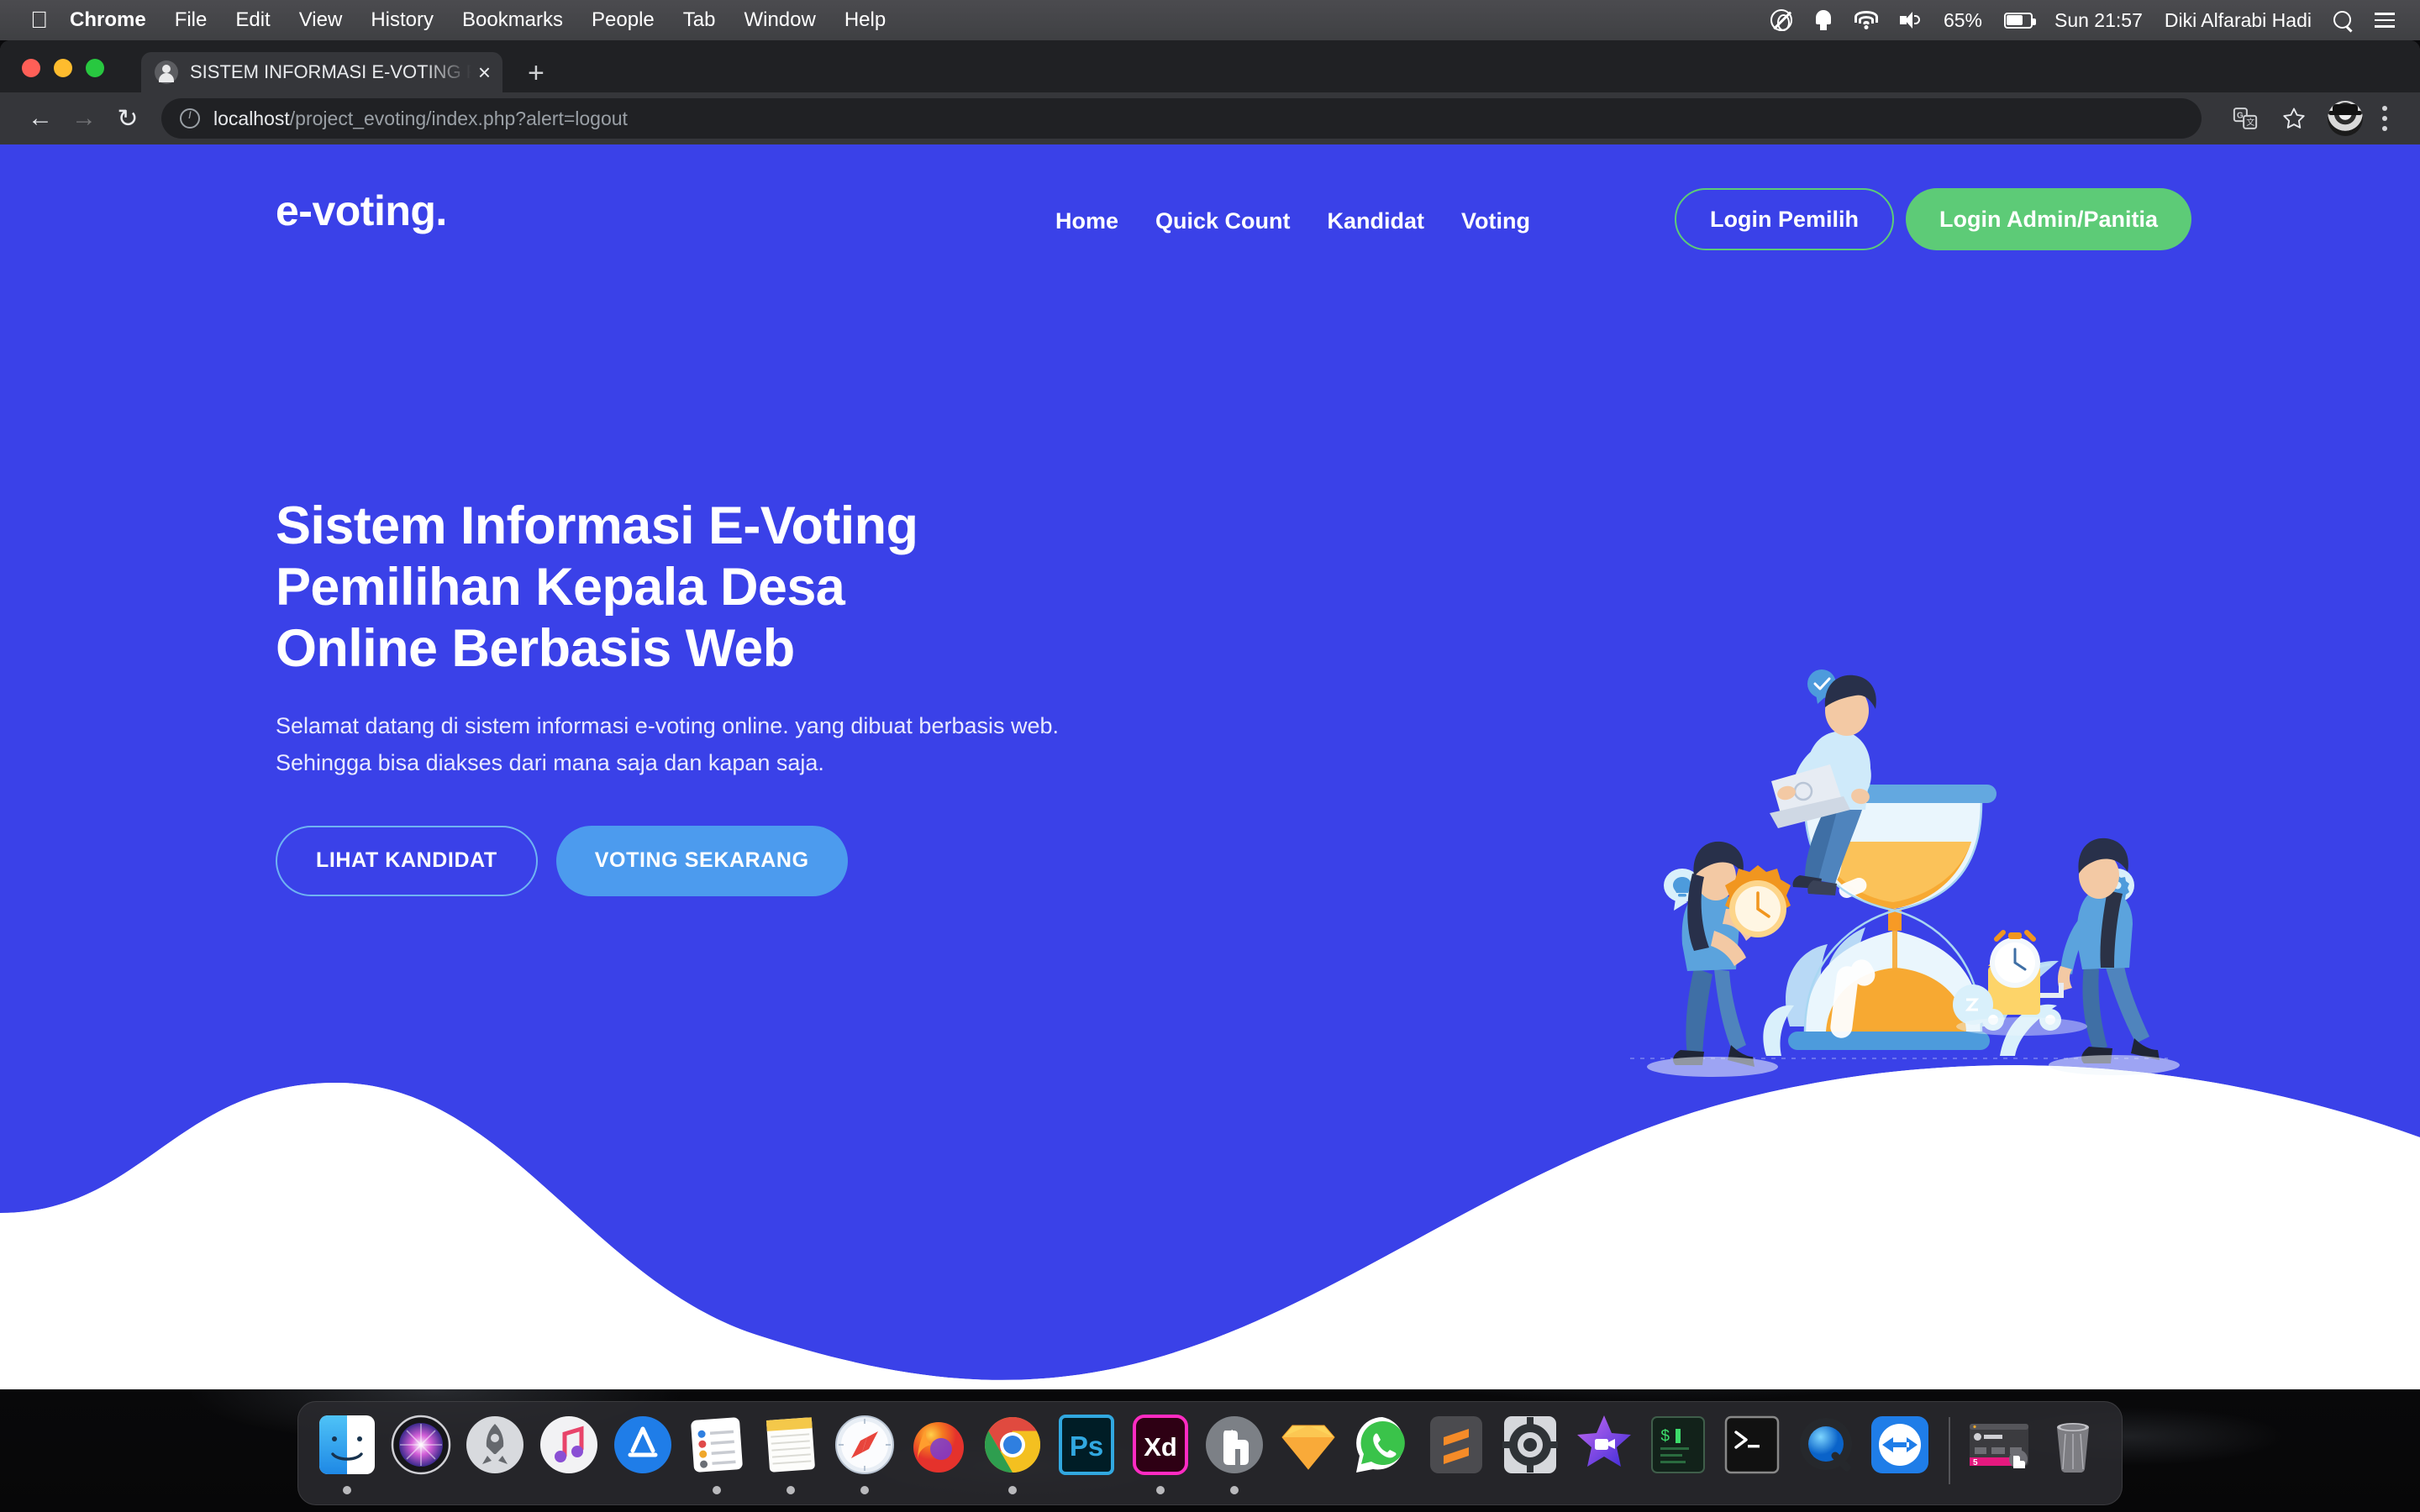 This screenshot has width=2420, height=1512. Describe the element at coordinates (1086, 221) in the screenshot. I see `nav-link-home: Home` at that location.